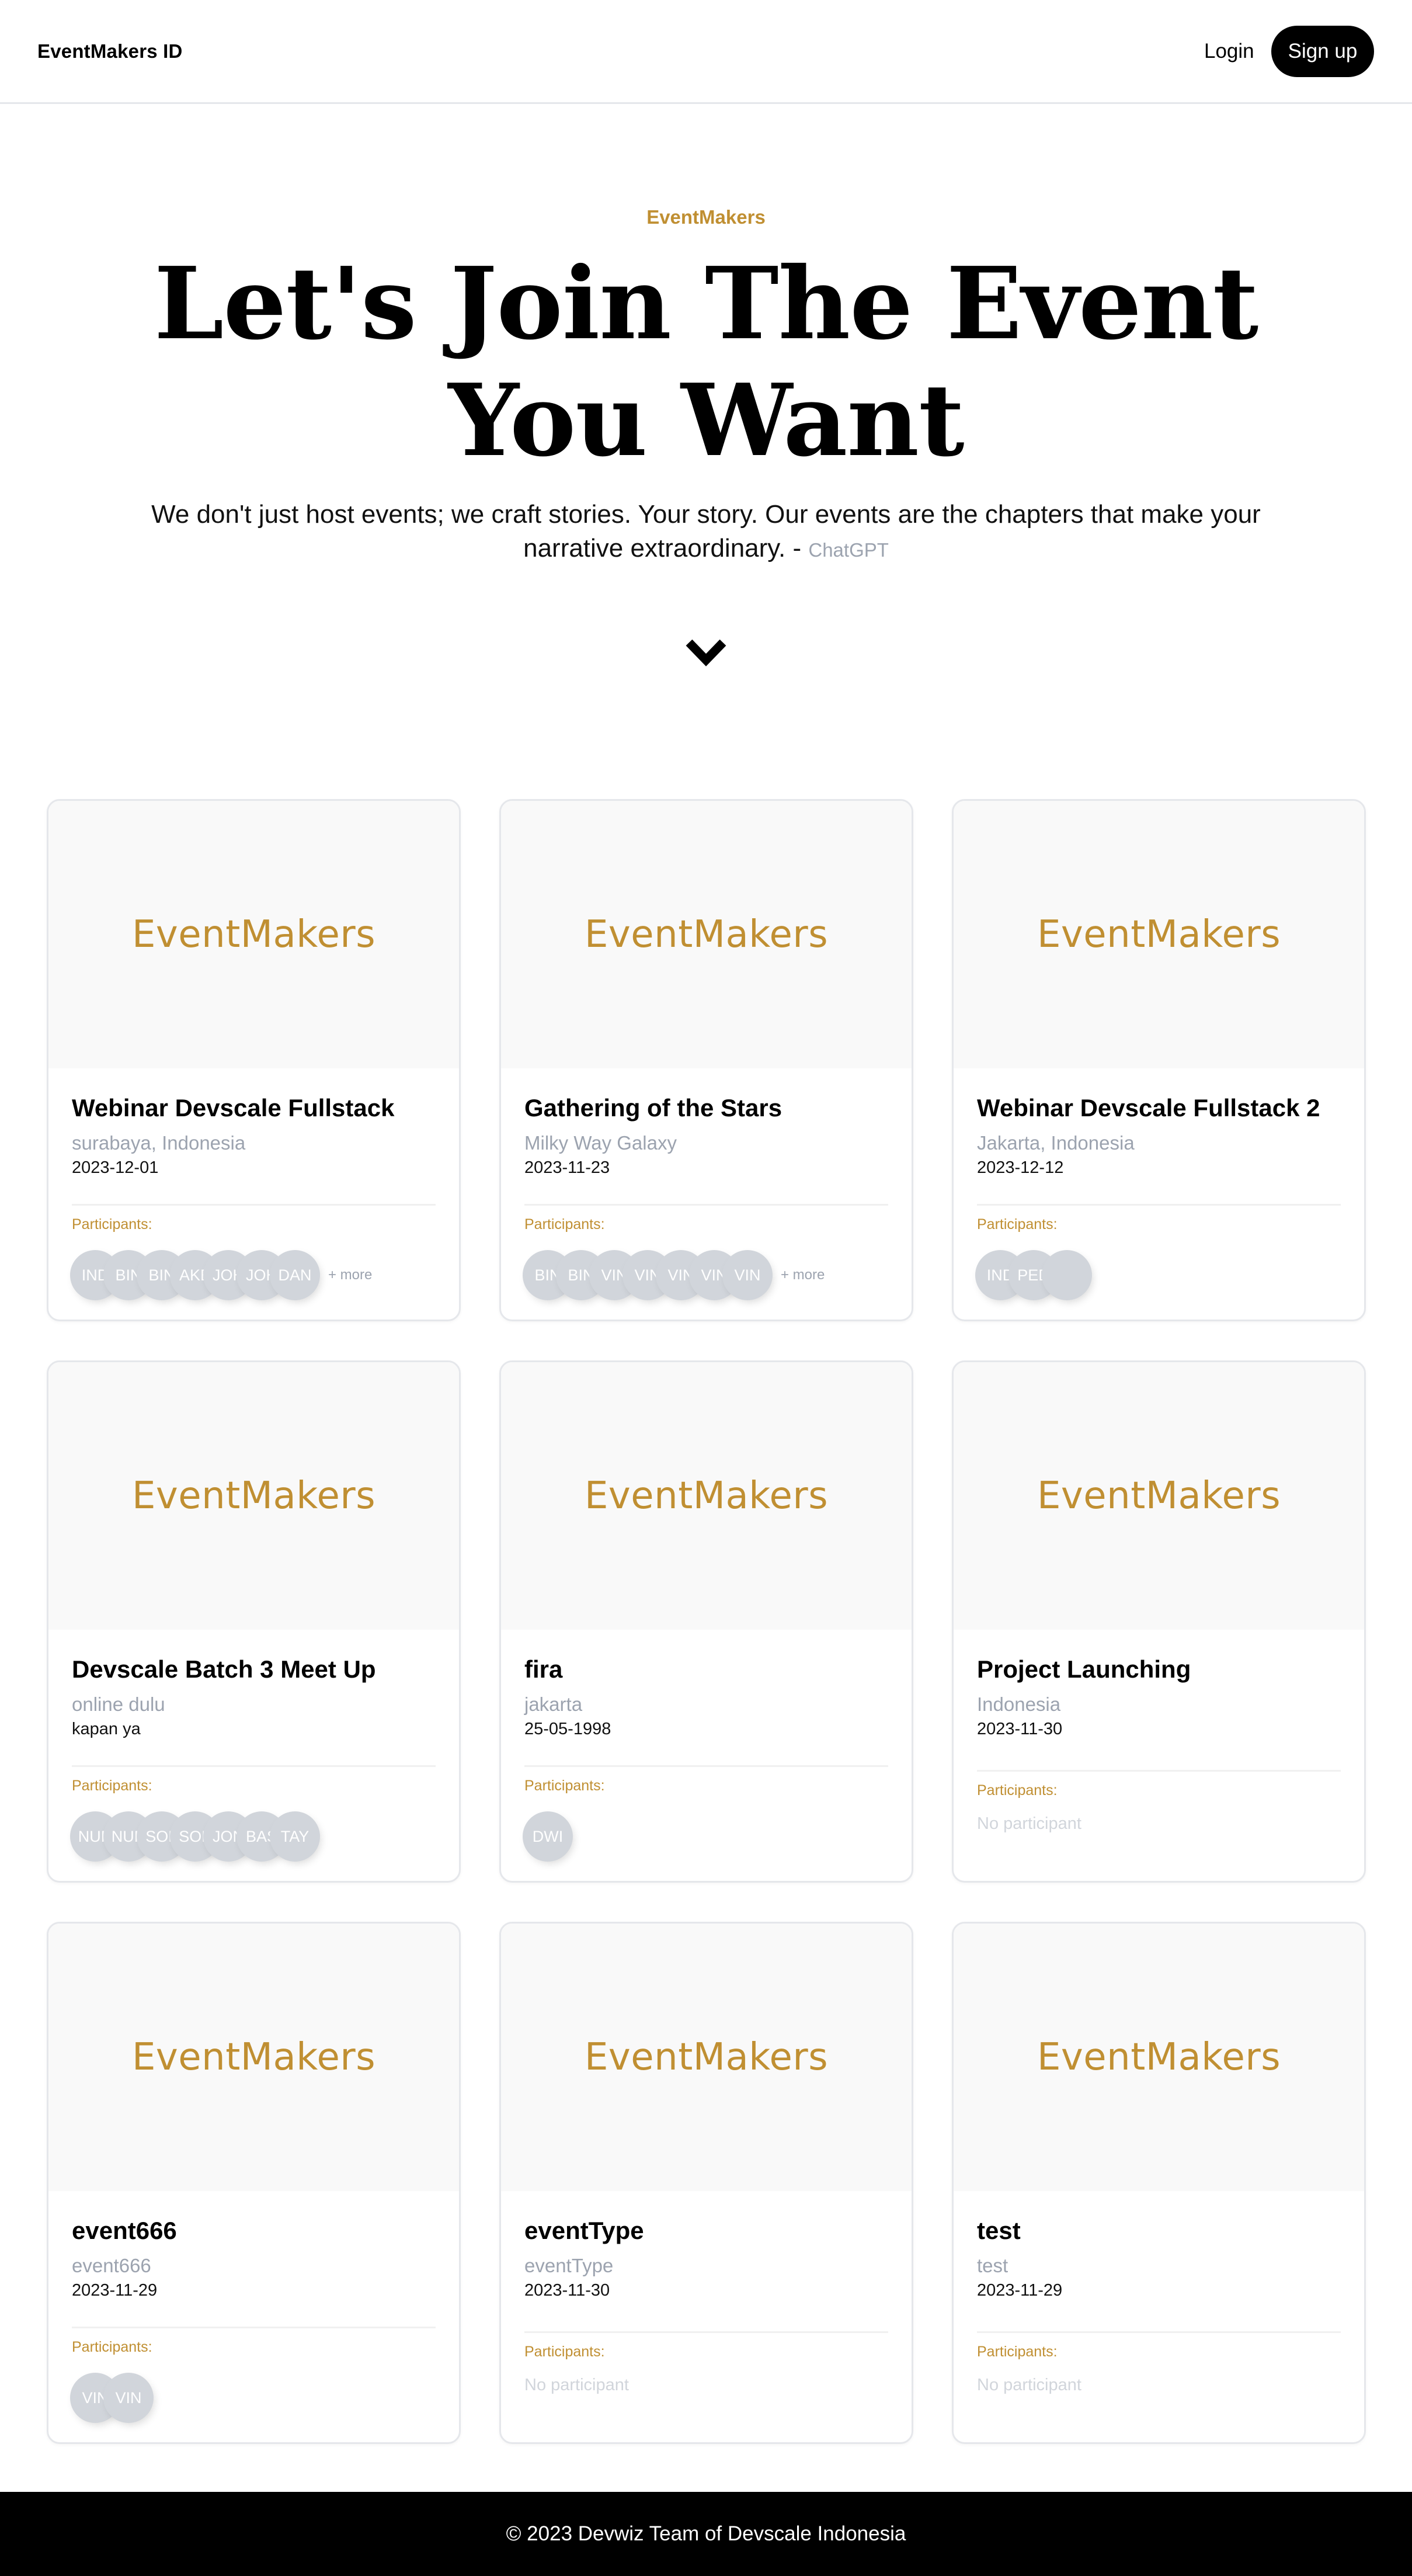  I want to click on event-title: fira, so click(543, 1669).